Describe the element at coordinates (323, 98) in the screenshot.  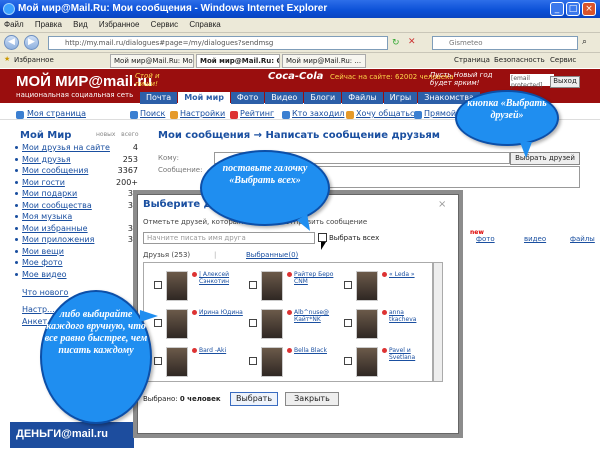
I see `nav-blogs: Блоги` at that location.